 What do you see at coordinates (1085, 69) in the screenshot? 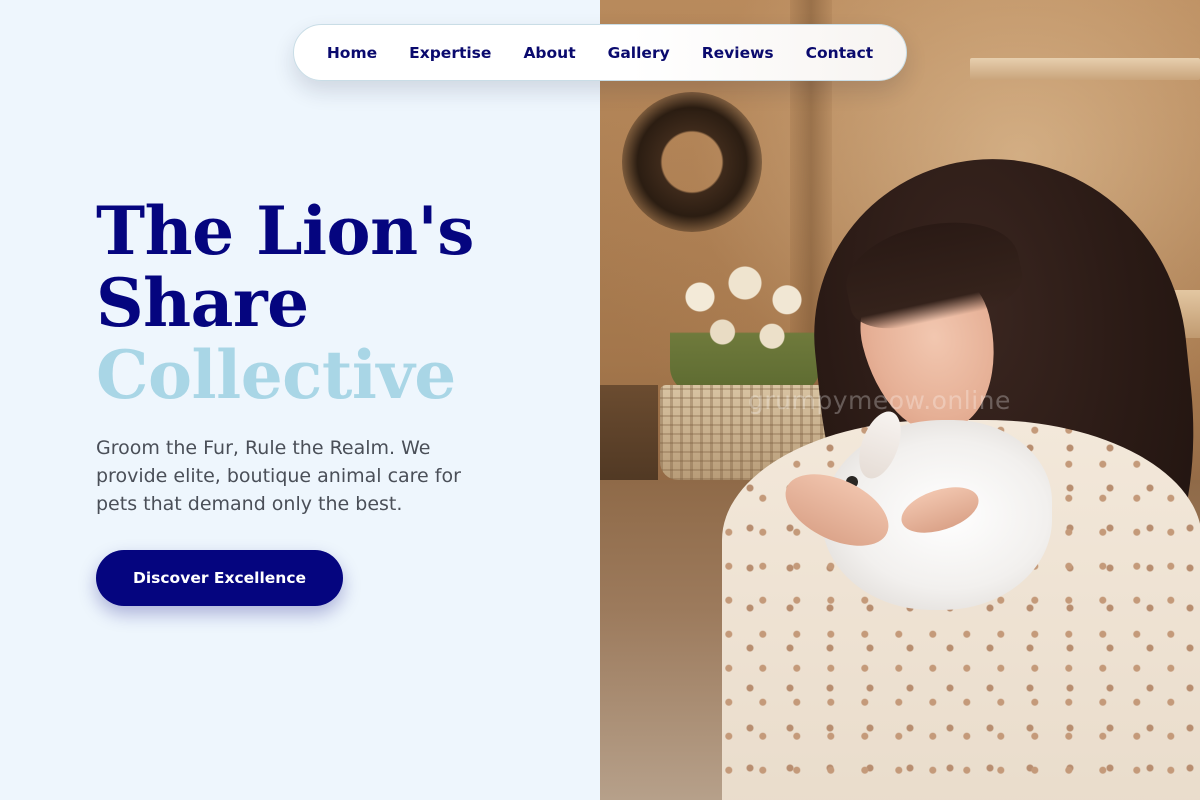
I see `photo-shelf` at bounding box center [1085, 69].